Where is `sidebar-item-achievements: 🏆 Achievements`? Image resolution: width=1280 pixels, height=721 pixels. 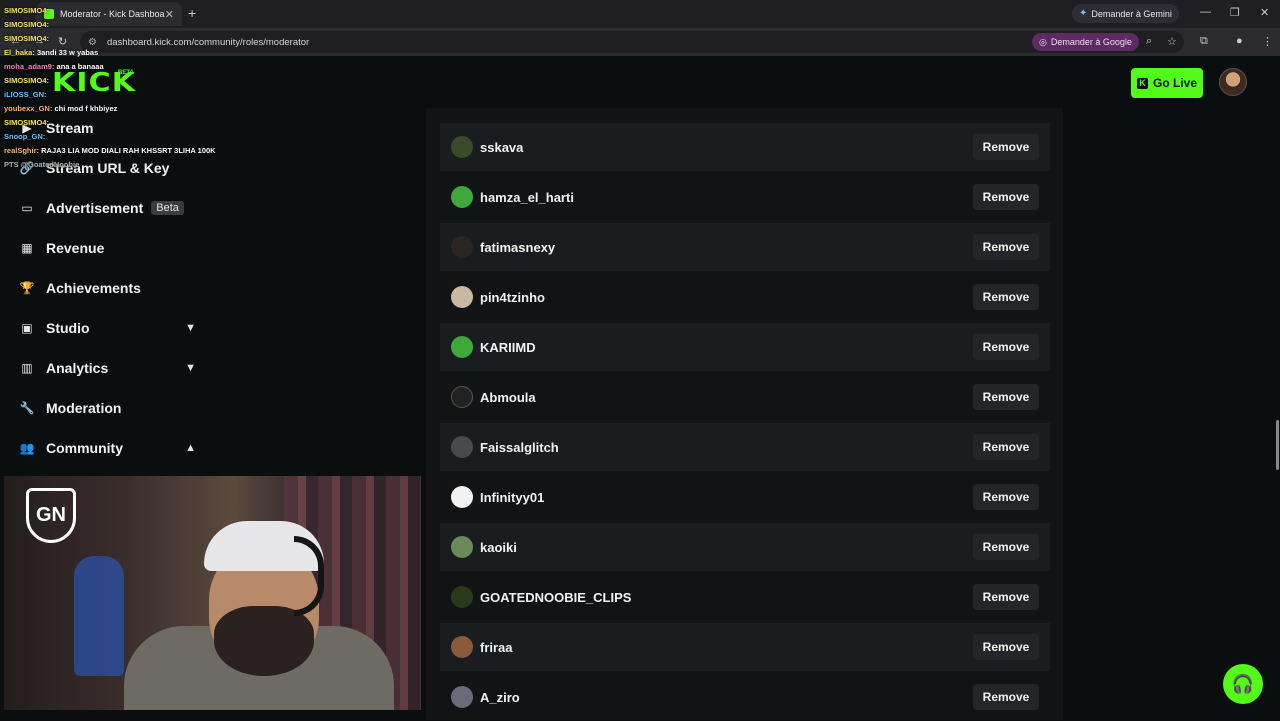
sidebar-item-achievements: 🏆 Achievements is located at coordinates (113, 288).